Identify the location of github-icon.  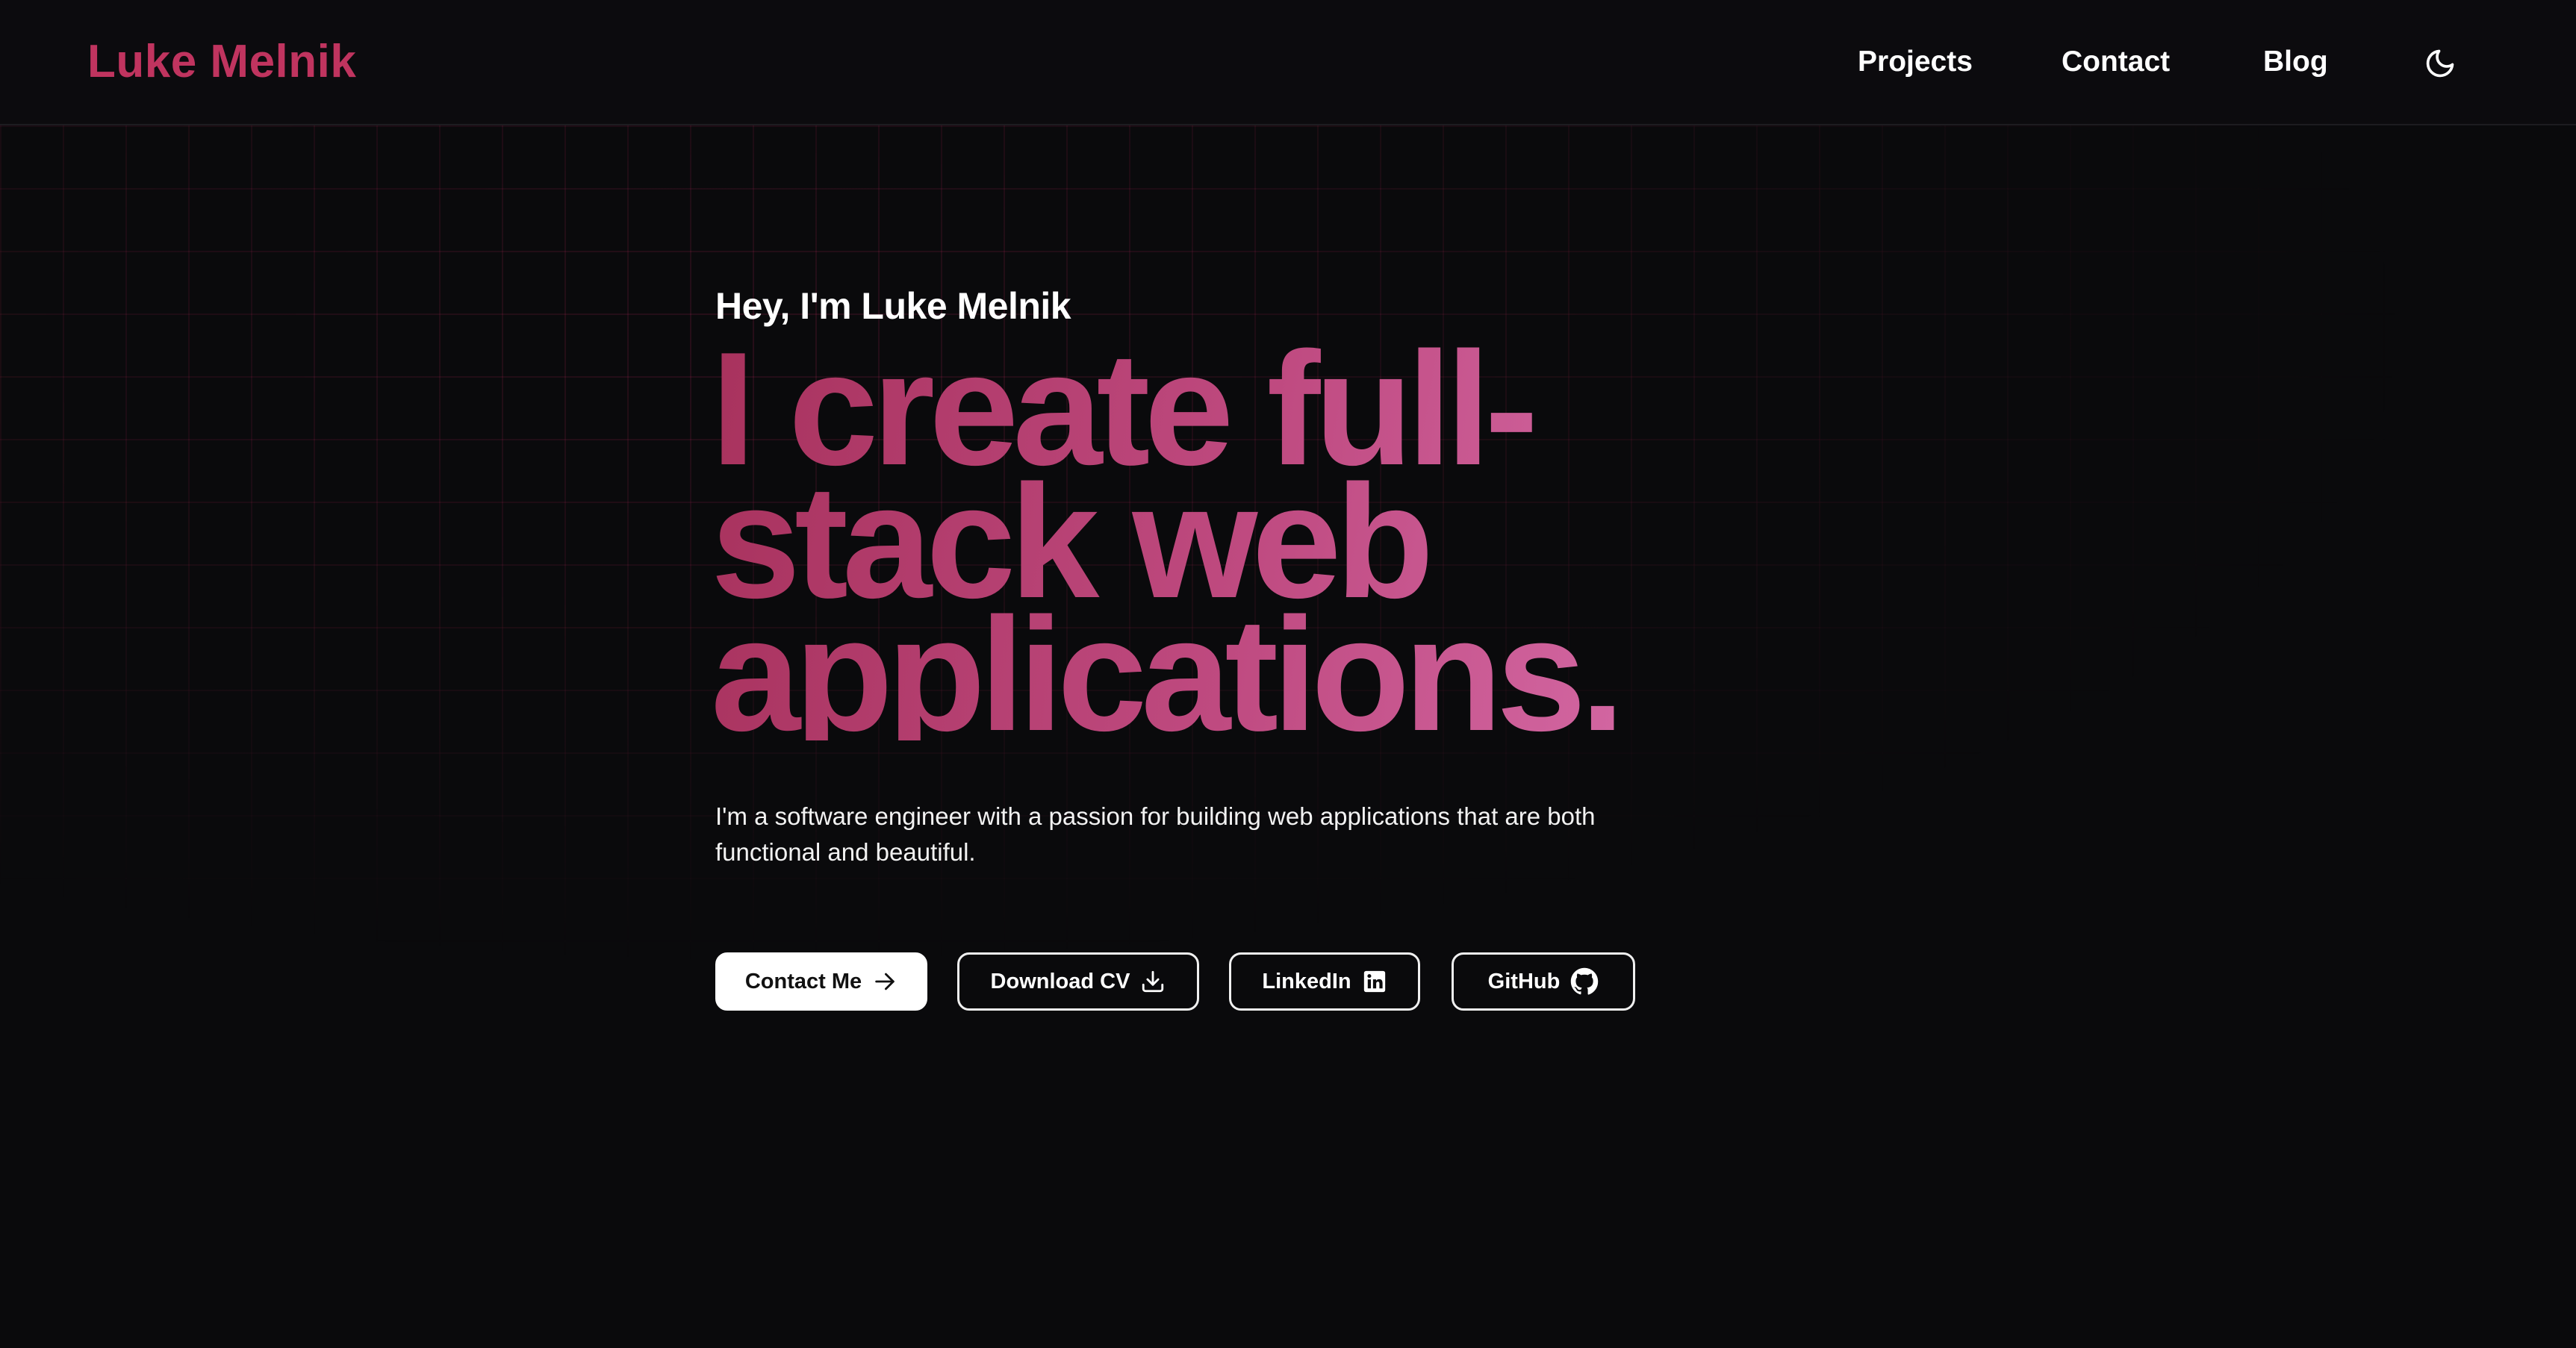
(1585, 981).